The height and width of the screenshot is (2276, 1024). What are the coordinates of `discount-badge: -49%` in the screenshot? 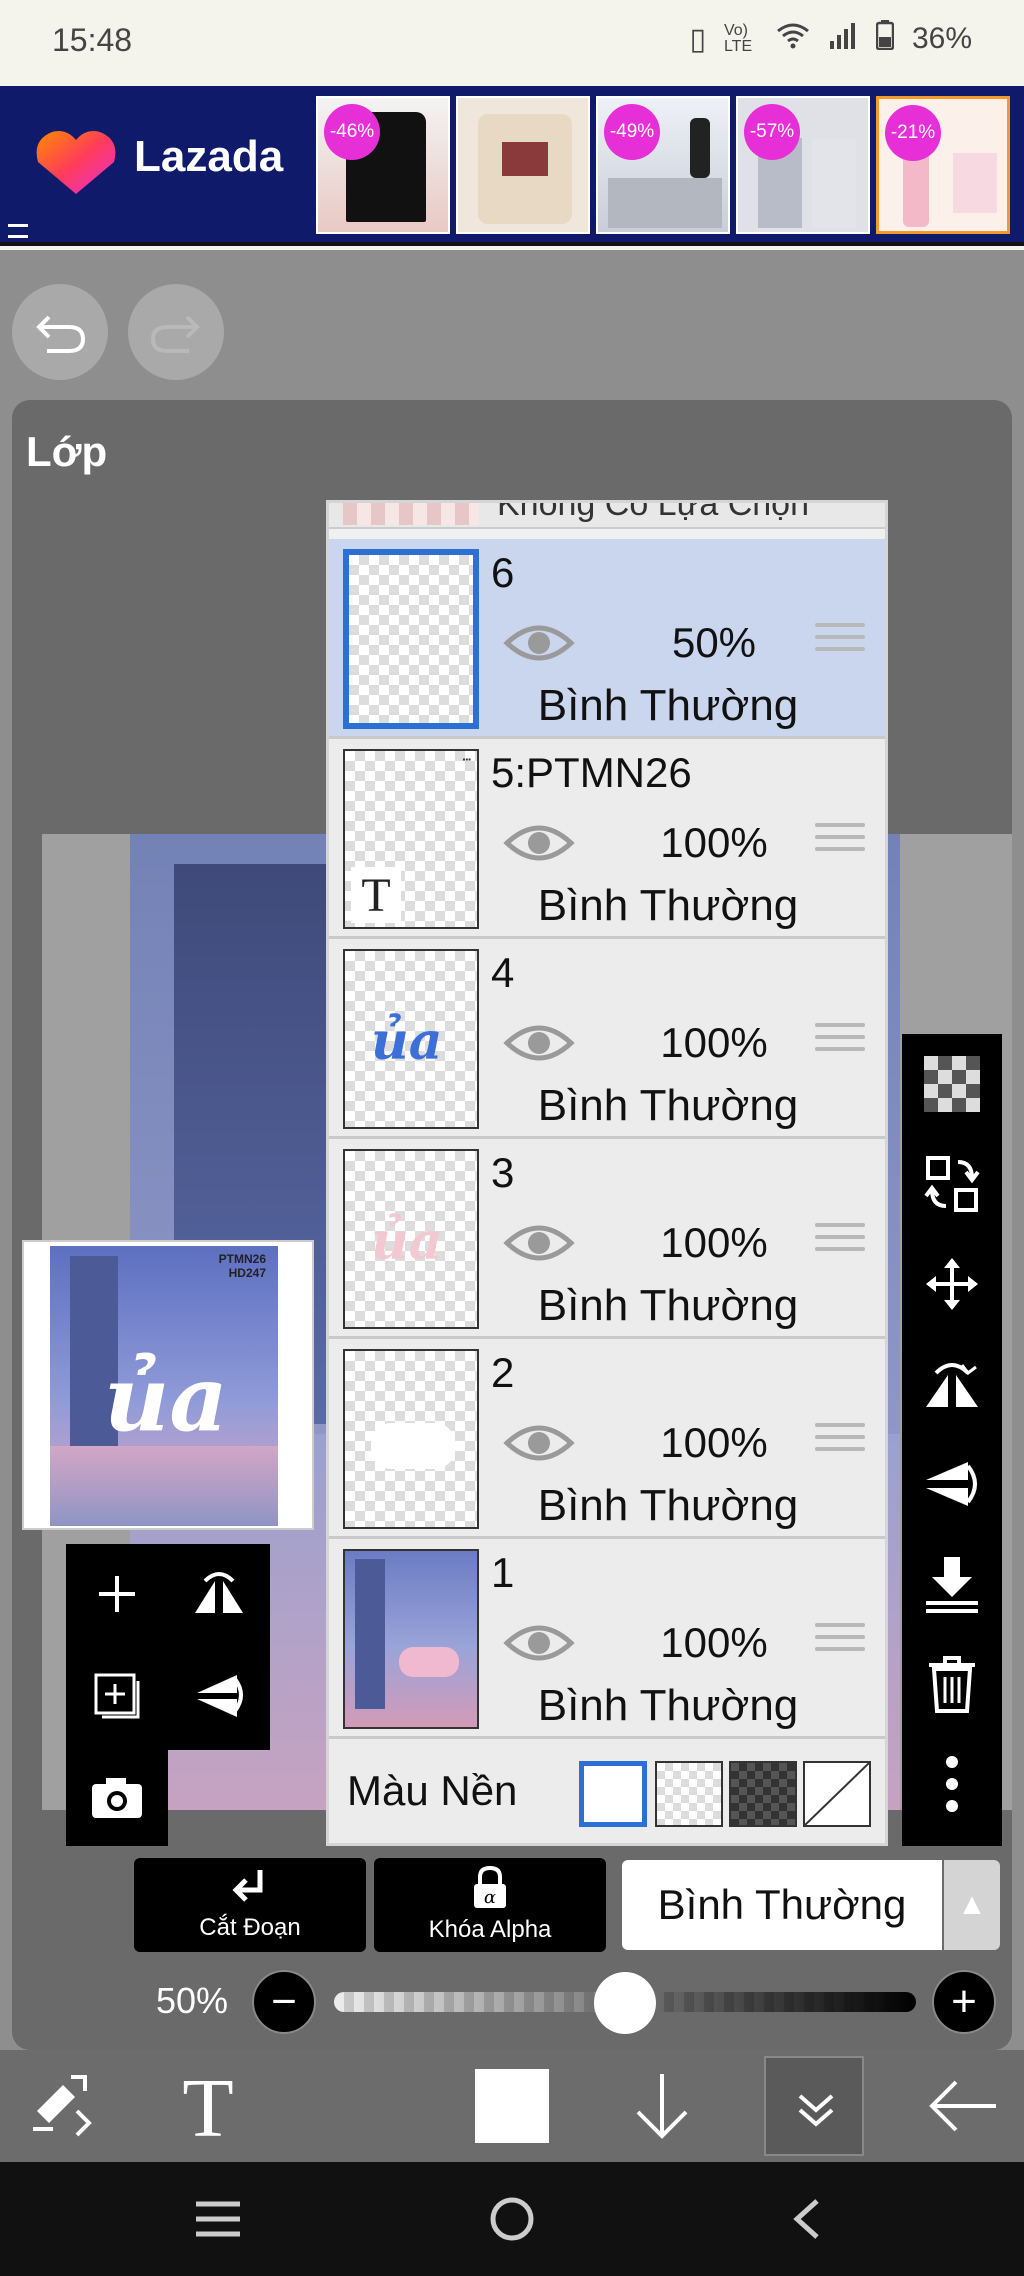 It's located at (632, 132).